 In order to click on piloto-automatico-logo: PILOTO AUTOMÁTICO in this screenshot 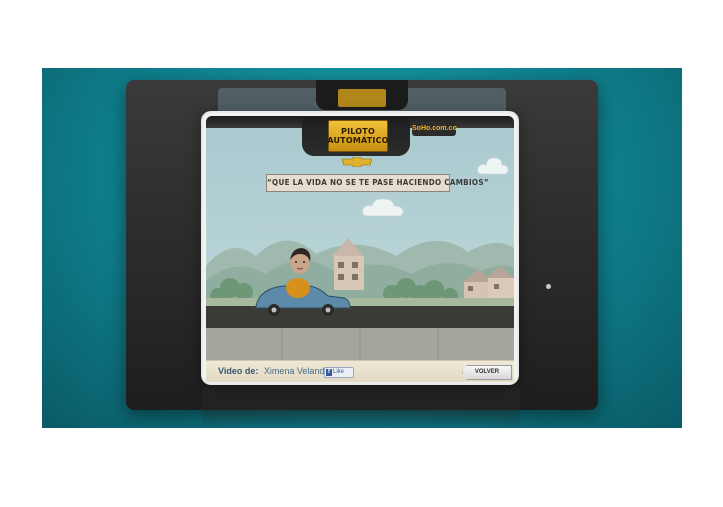, I will do `click(358, 136)`.